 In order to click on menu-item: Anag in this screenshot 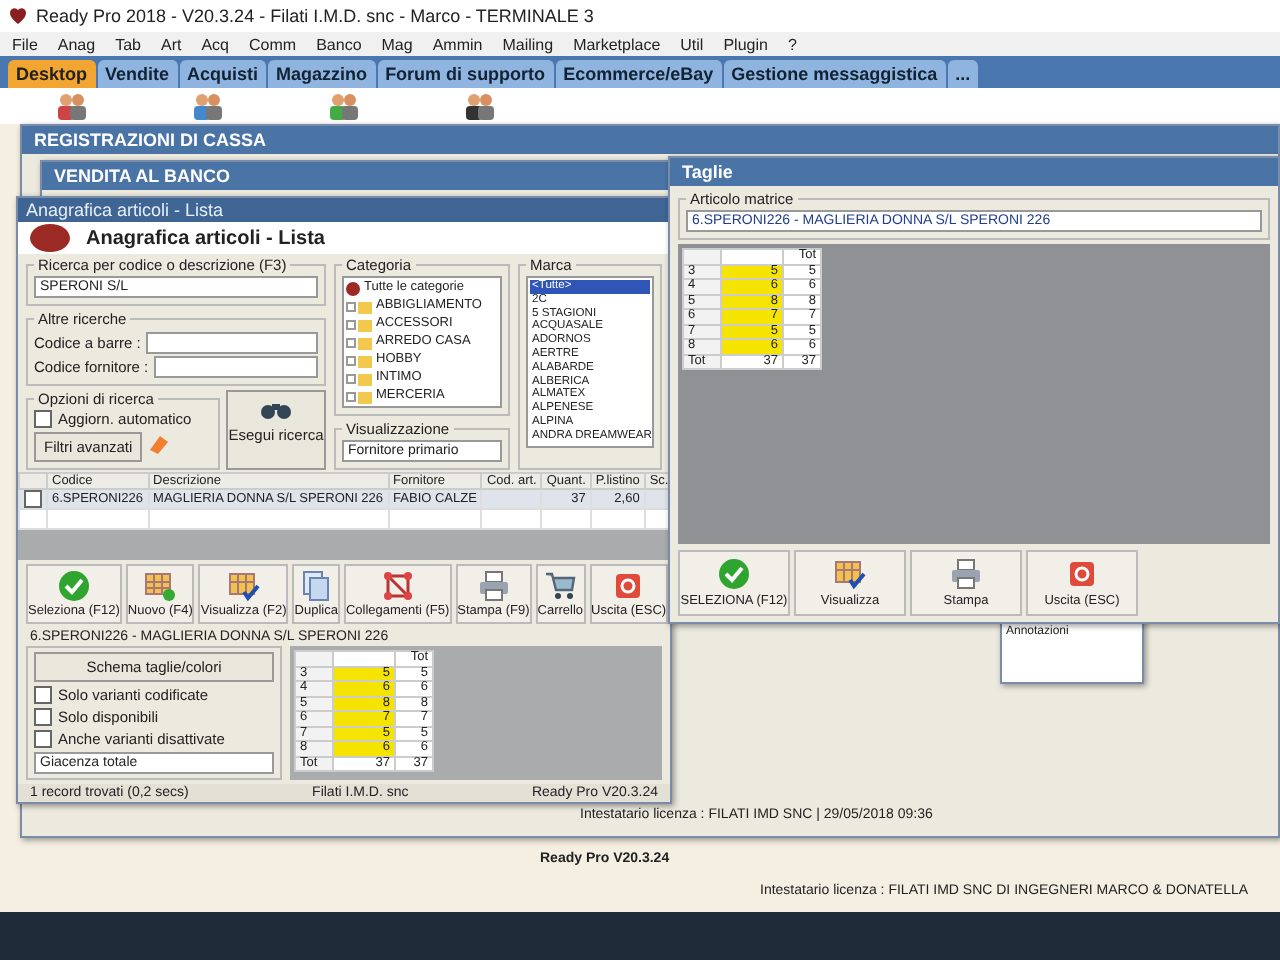, I will do `click(76, 44)`.